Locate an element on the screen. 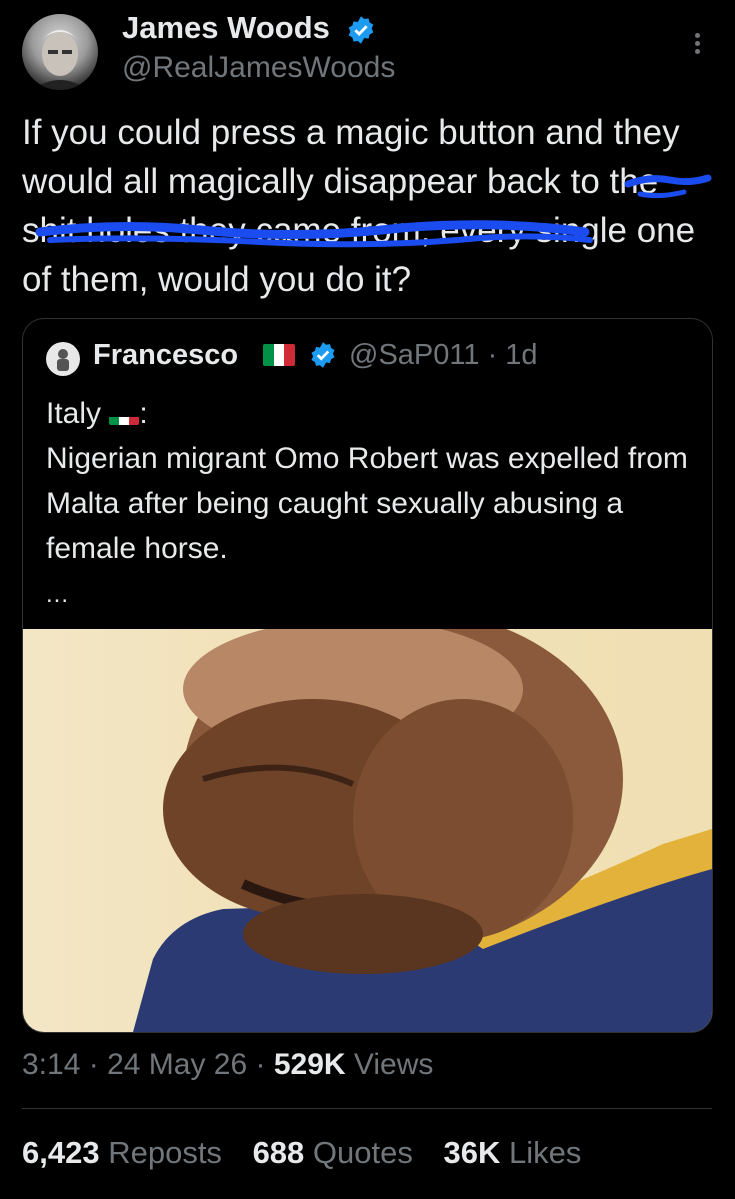  reposts-stat: 6,423 Reposts is located at coordinates (122, 1152).